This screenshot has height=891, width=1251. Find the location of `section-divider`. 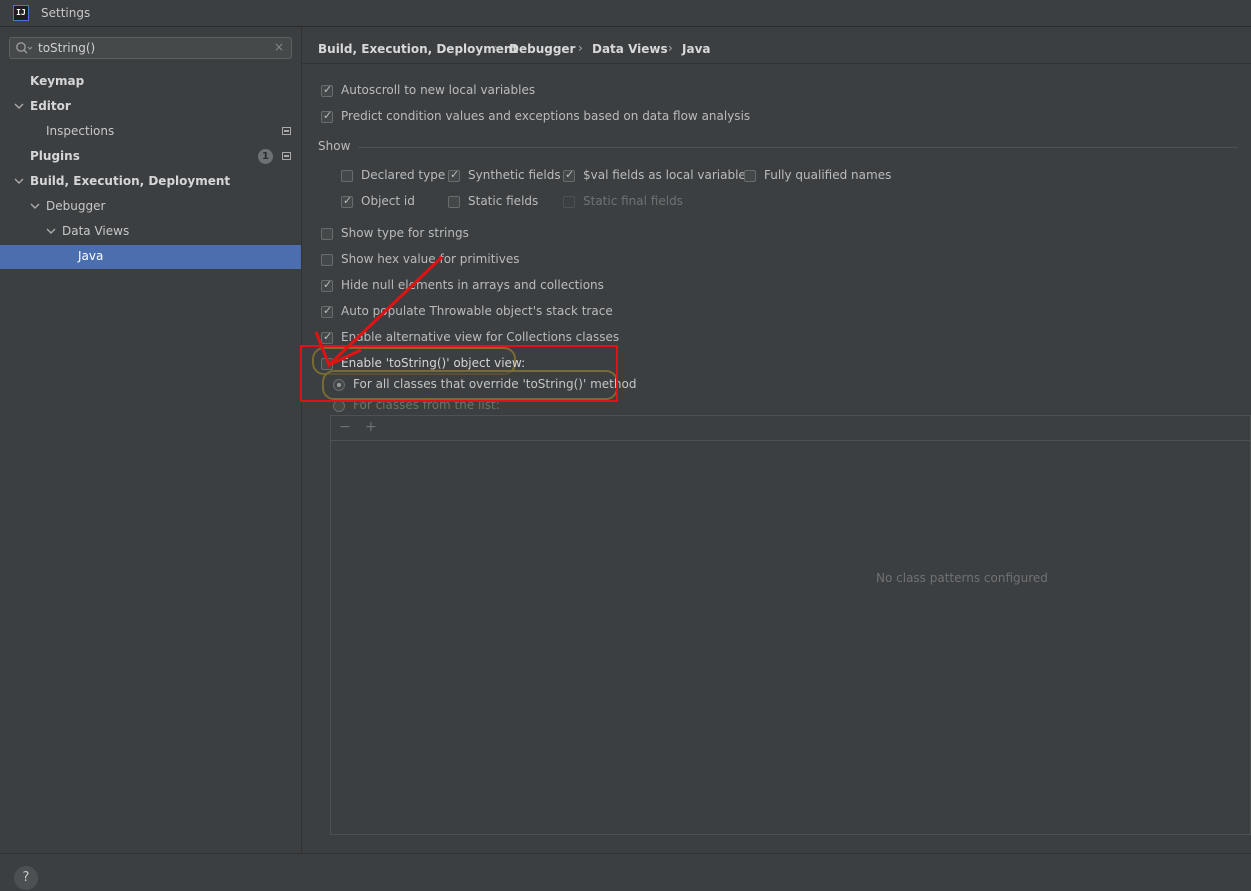

section-divider is located at coordinates (798, 147).